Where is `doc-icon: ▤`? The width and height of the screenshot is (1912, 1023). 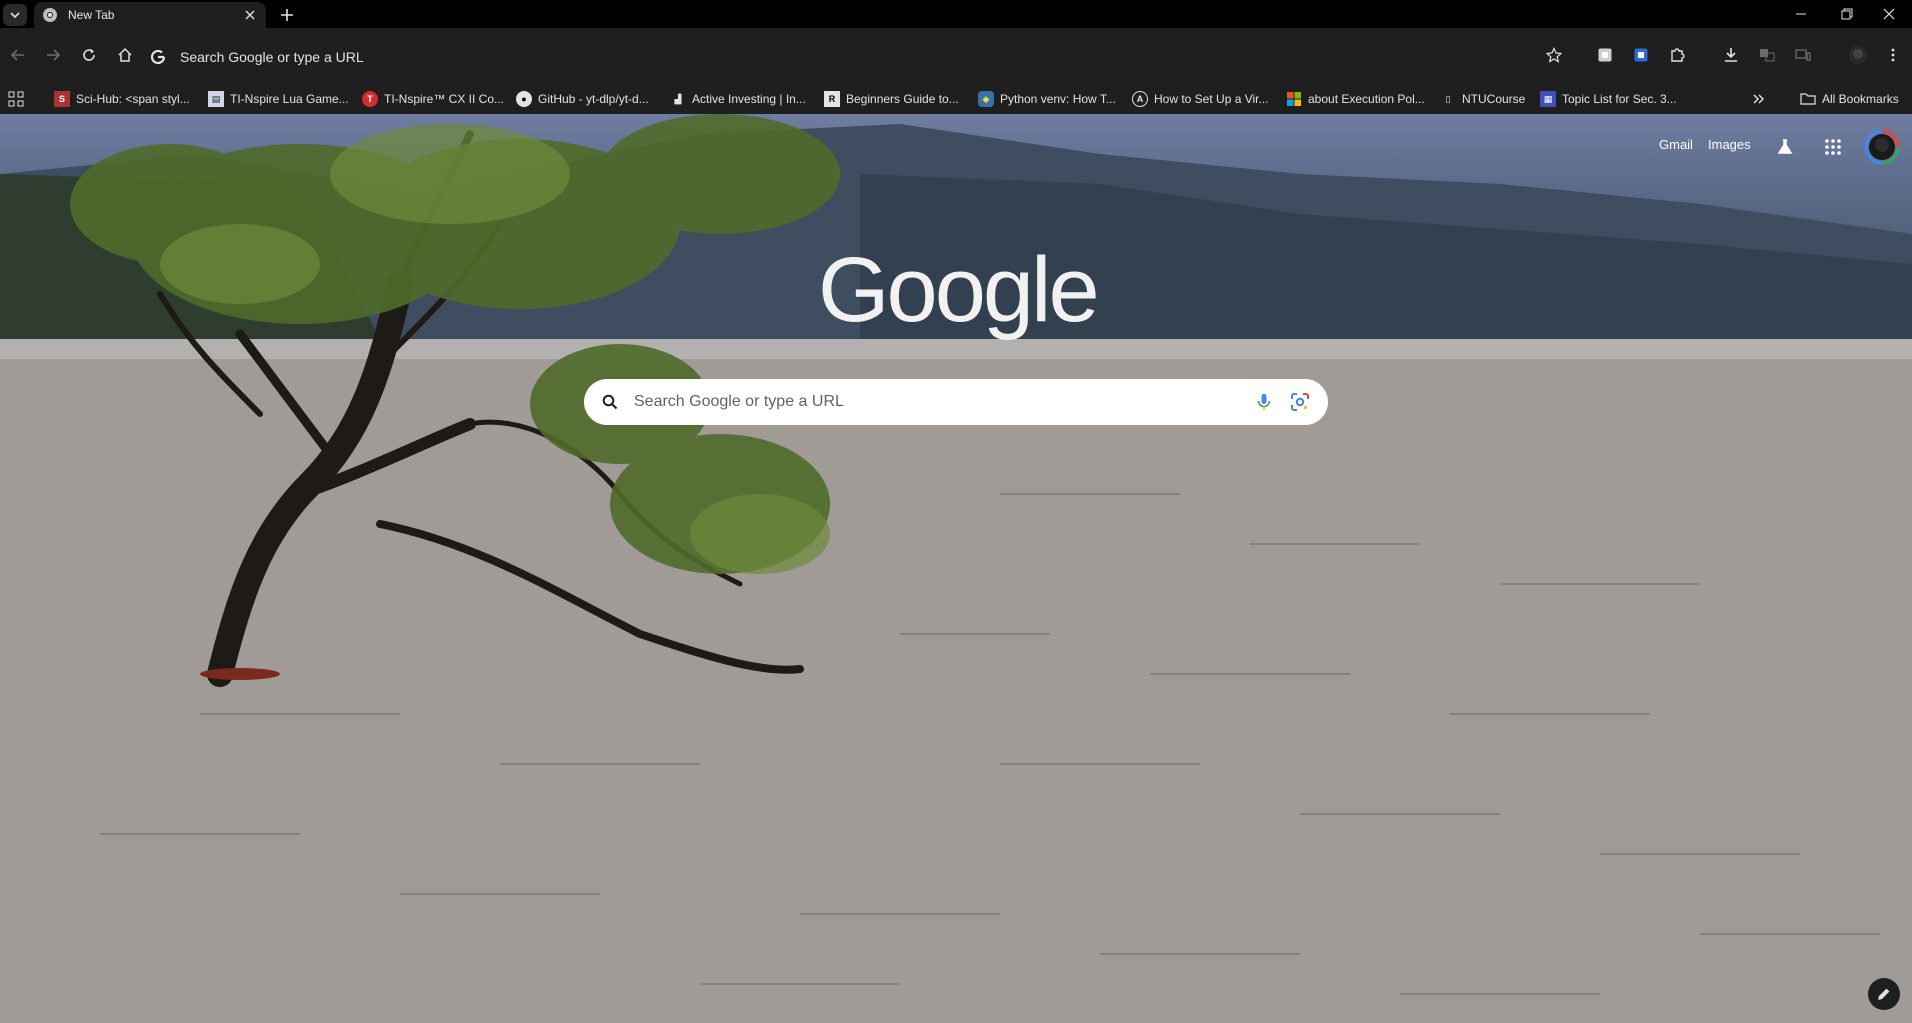
doc-icon: ▤ is located at coordinates (216, 99).